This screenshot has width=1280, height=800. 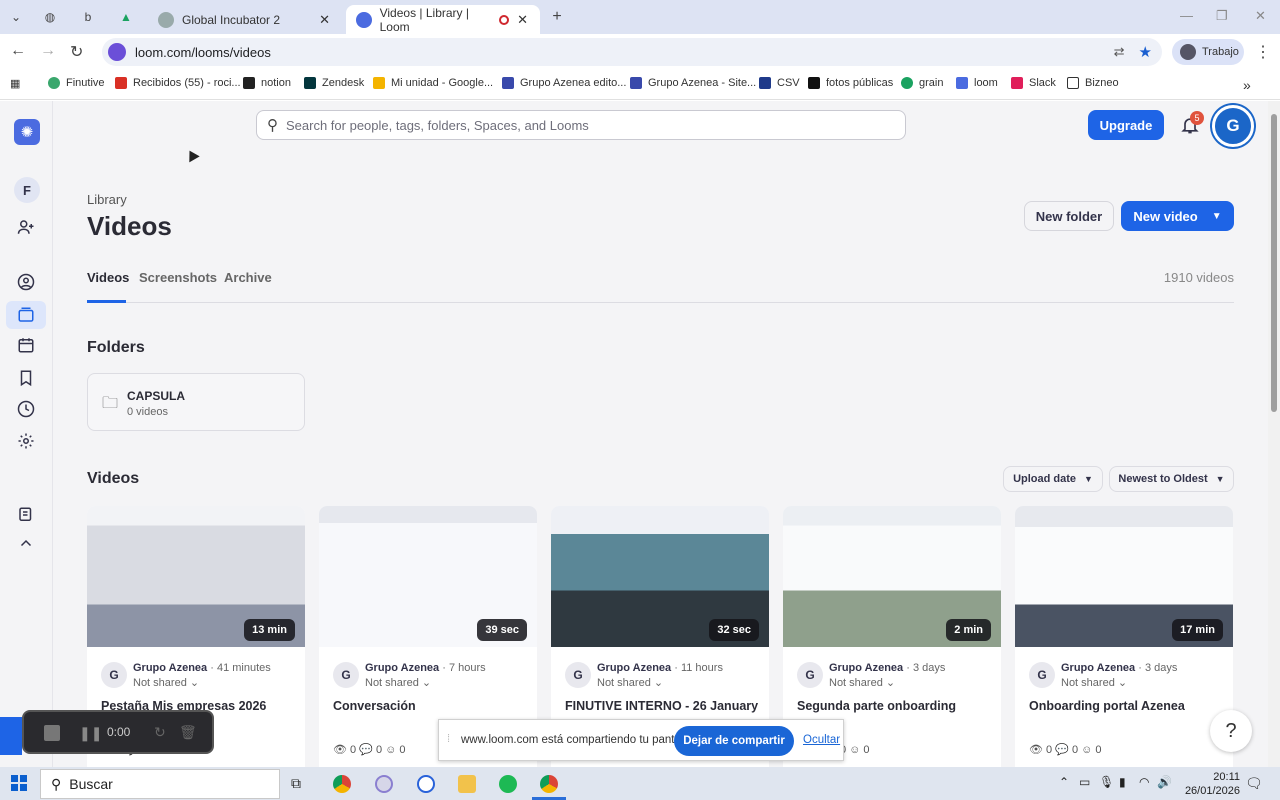 What do you see at coordinates (1053, 479) in the screenshot?
I see `sort-field-dropdown: Upload date ▼` at bounding box center [1053, 479].